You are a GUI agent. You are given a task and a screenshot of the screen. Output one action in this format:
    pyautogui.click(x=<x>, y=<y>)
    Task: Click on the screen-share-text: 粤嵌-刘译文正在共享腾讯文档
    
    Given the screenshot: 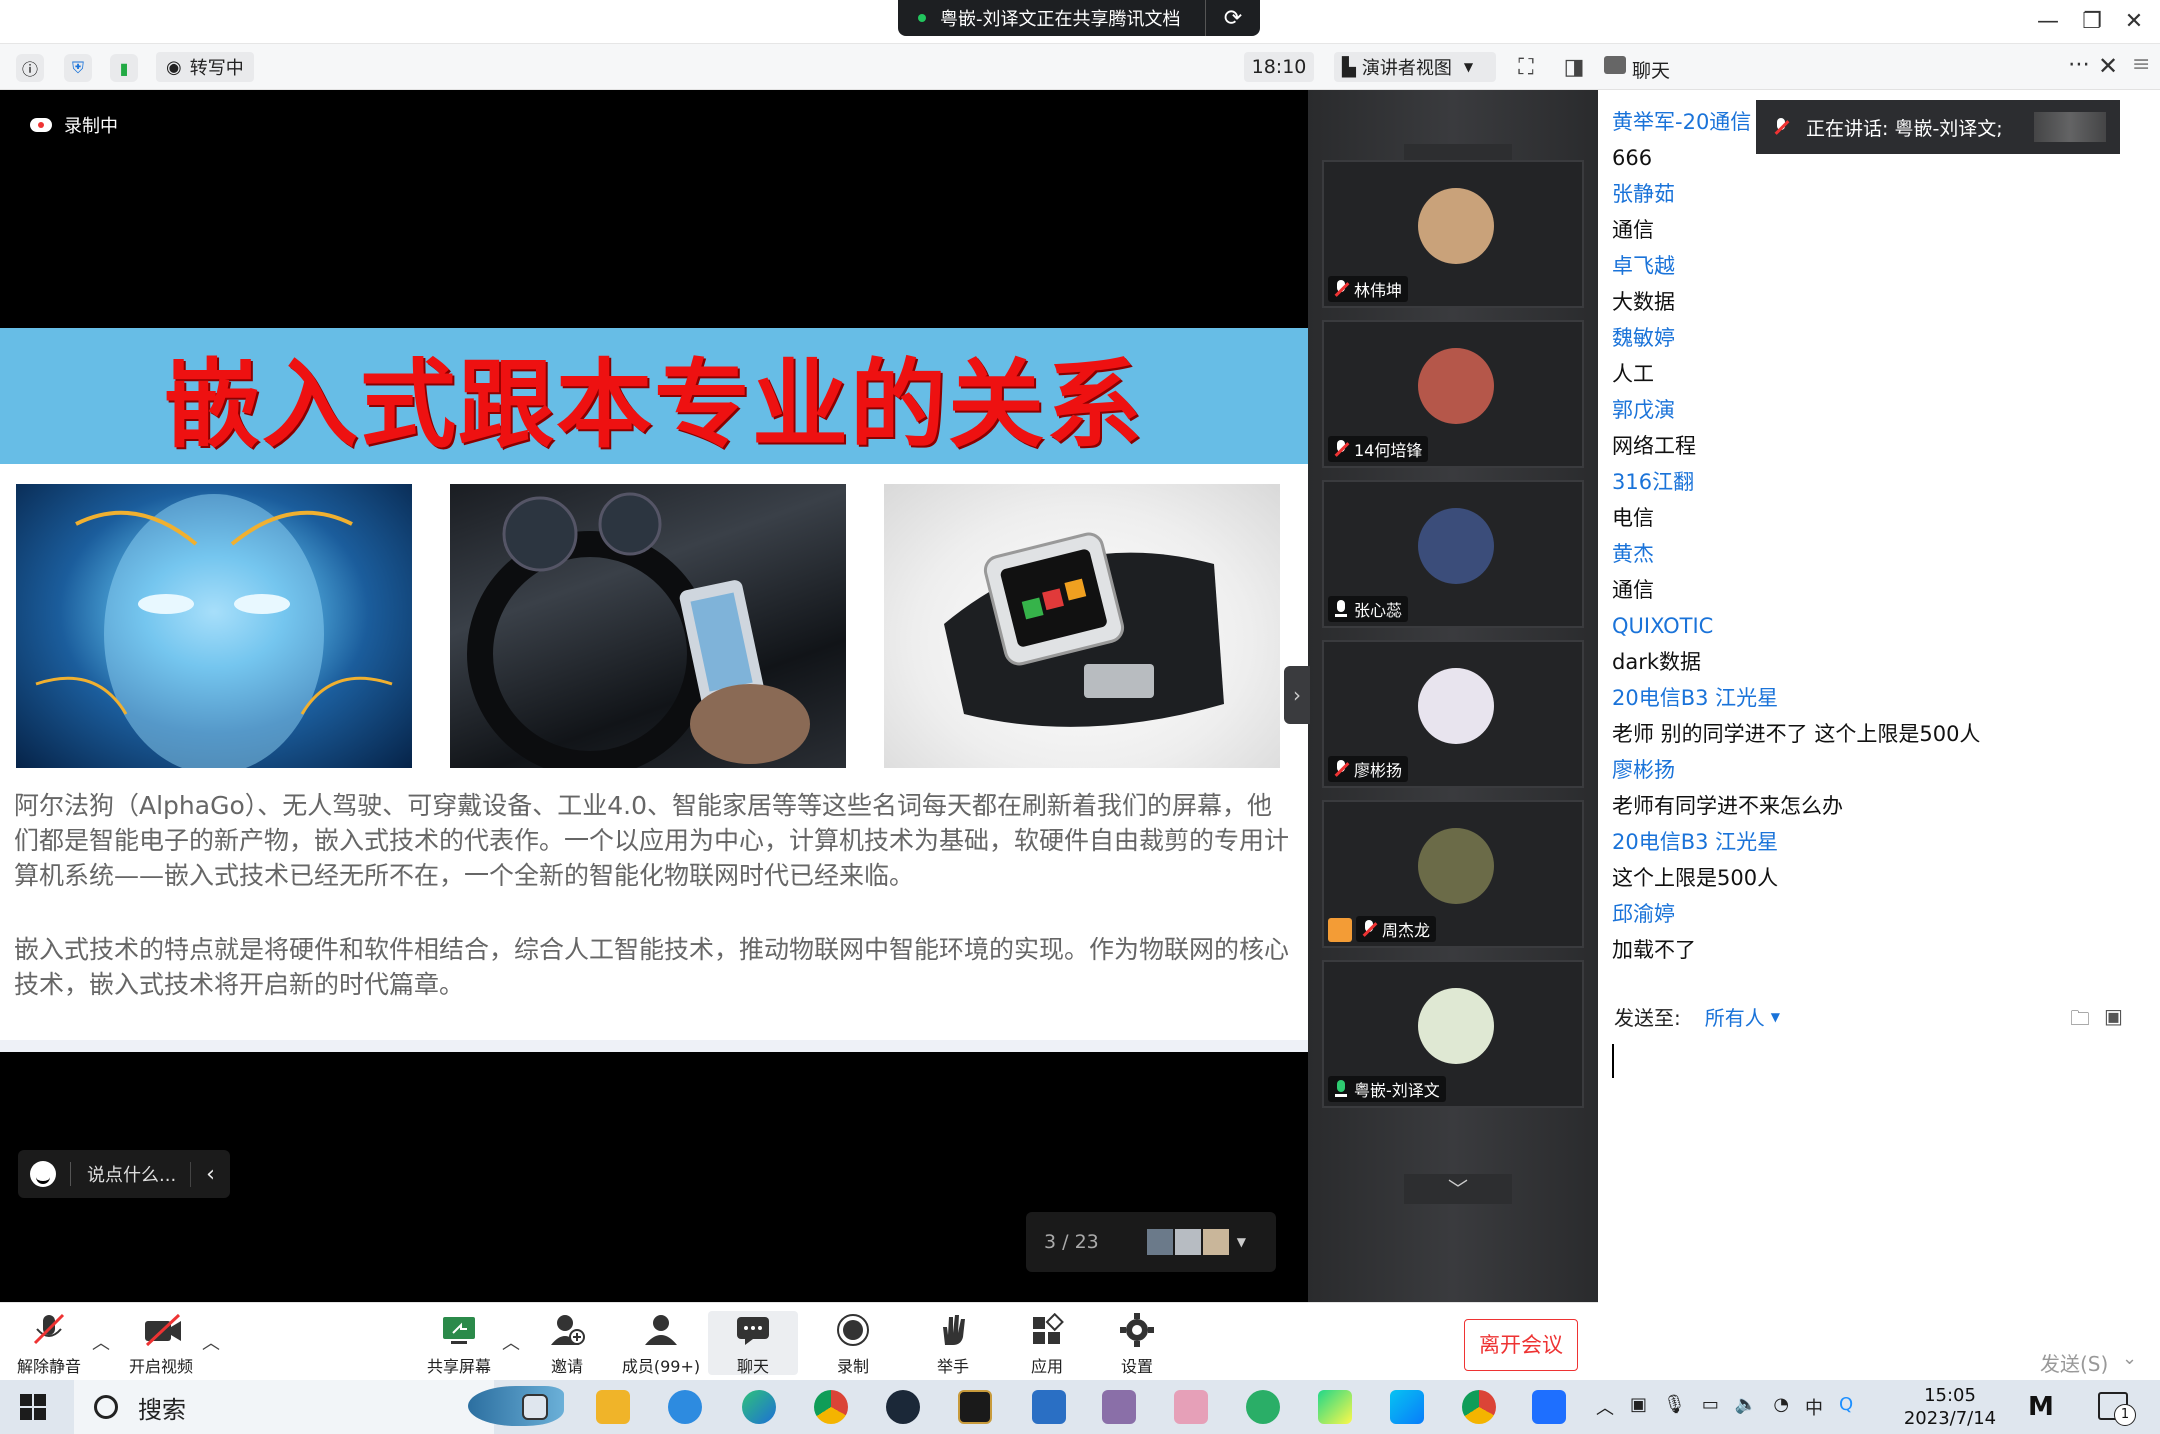 What is the action you would take?
    pyautogui.click(x=1060, y=19)
    